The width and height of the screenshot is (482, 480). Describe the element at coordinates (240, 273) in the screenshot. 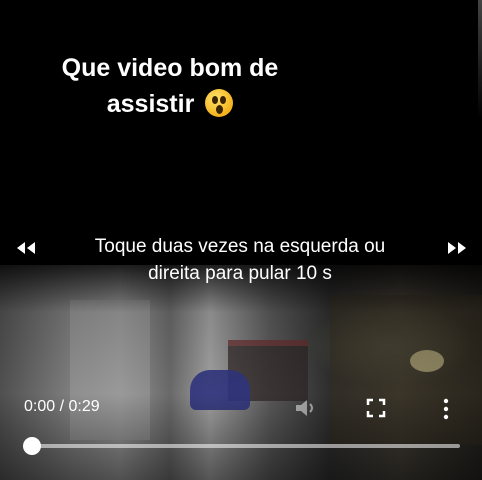

I see `skip-hint-line-2: direita para pular 10 s` at that location.